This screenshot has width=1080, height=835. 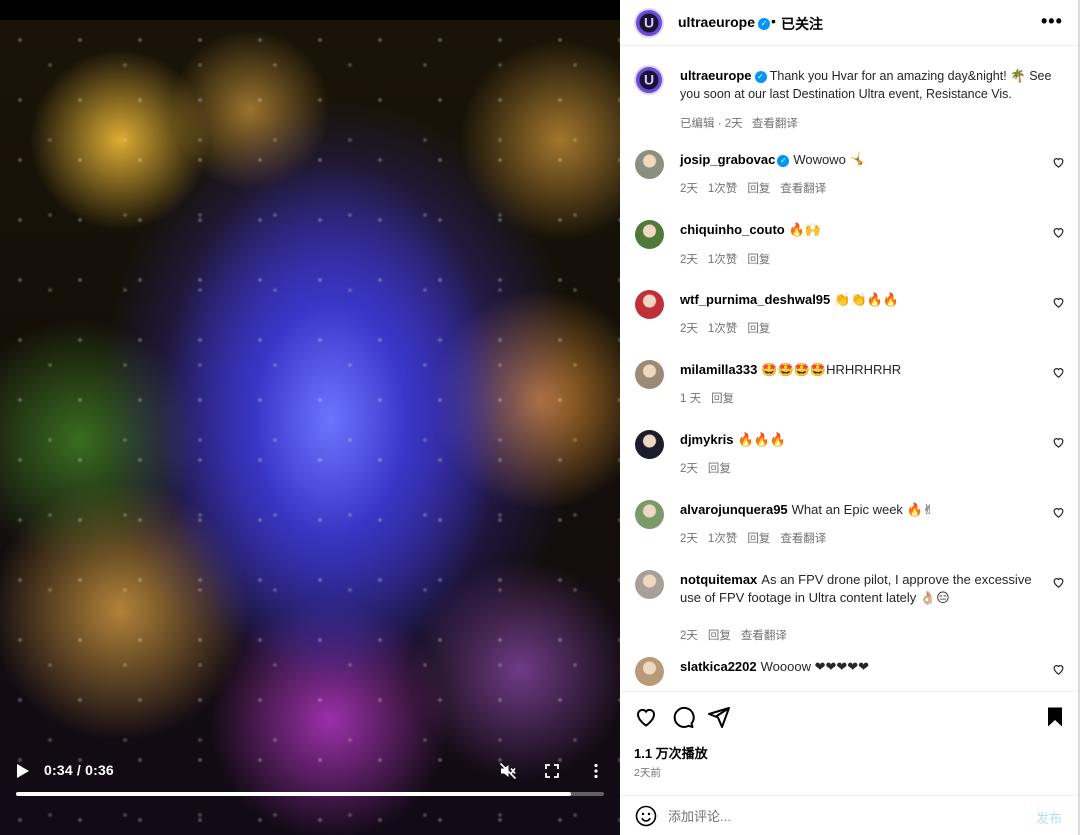 What do you see at coordinates (732, 229) in the screenshot?
I see `comment-username: chiquinho_couto` at bounding box center [732, 229].